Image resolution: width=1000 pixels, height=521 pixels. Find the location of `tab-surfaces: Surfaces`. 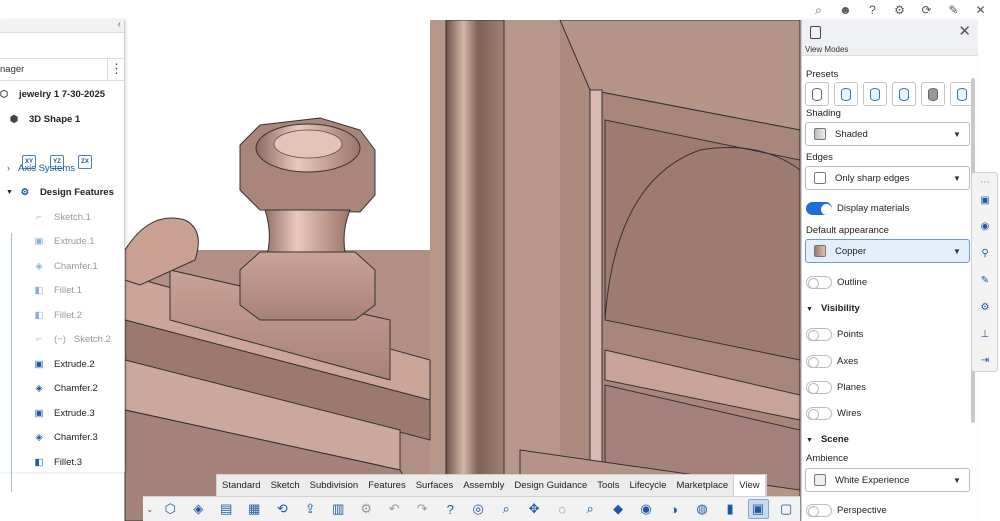

tab-surfaces: Surfaces is located at coordinates (435, 486).